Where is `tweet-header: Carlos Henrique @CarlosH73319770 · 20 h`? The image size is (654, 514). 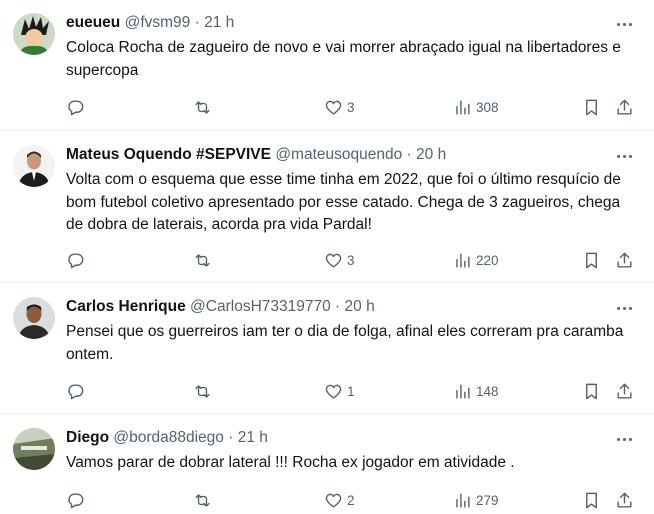 tweet-header: Carlos Henrique @CarlosH73319770 · 20 h is located at coordinates (340, 307).